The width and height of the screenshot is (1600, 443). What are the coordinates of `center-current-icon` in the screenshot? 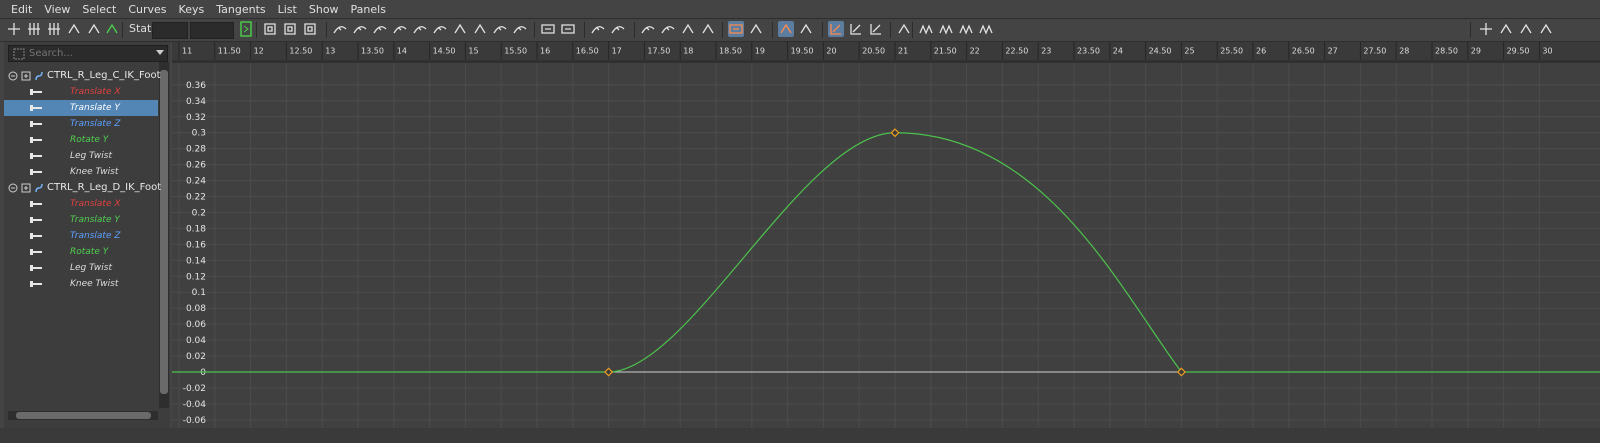 It's located at (310, 29).